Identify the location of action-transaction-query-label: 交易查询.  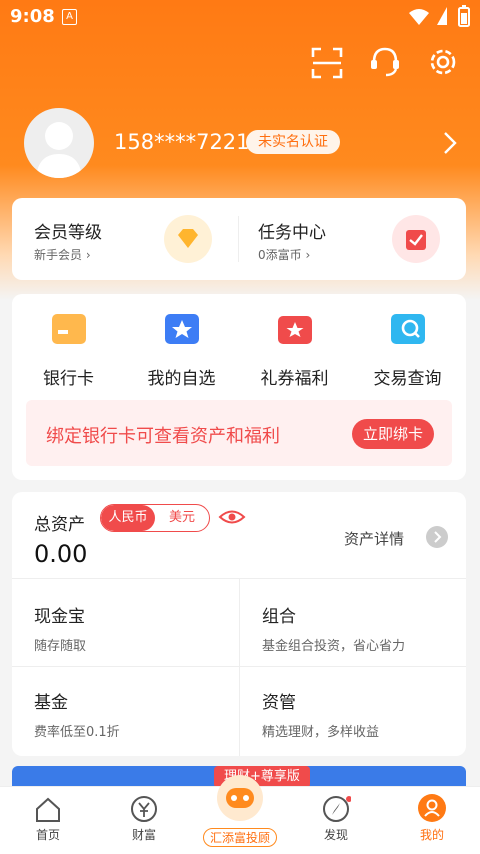
(407, 379).